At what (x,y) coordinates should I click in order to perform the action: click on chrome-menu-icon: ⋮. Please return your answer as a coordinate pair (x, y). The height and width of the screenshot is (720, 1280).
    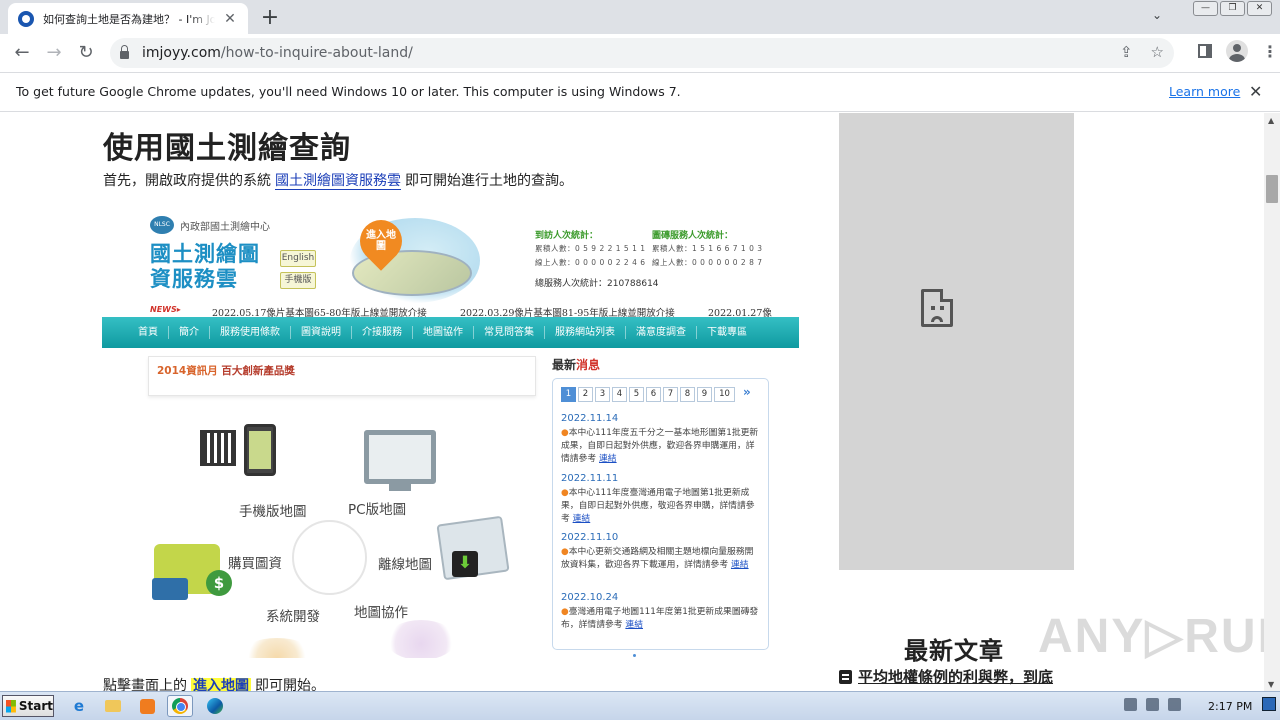
    Looking at the image, I should click on (1270, 51).